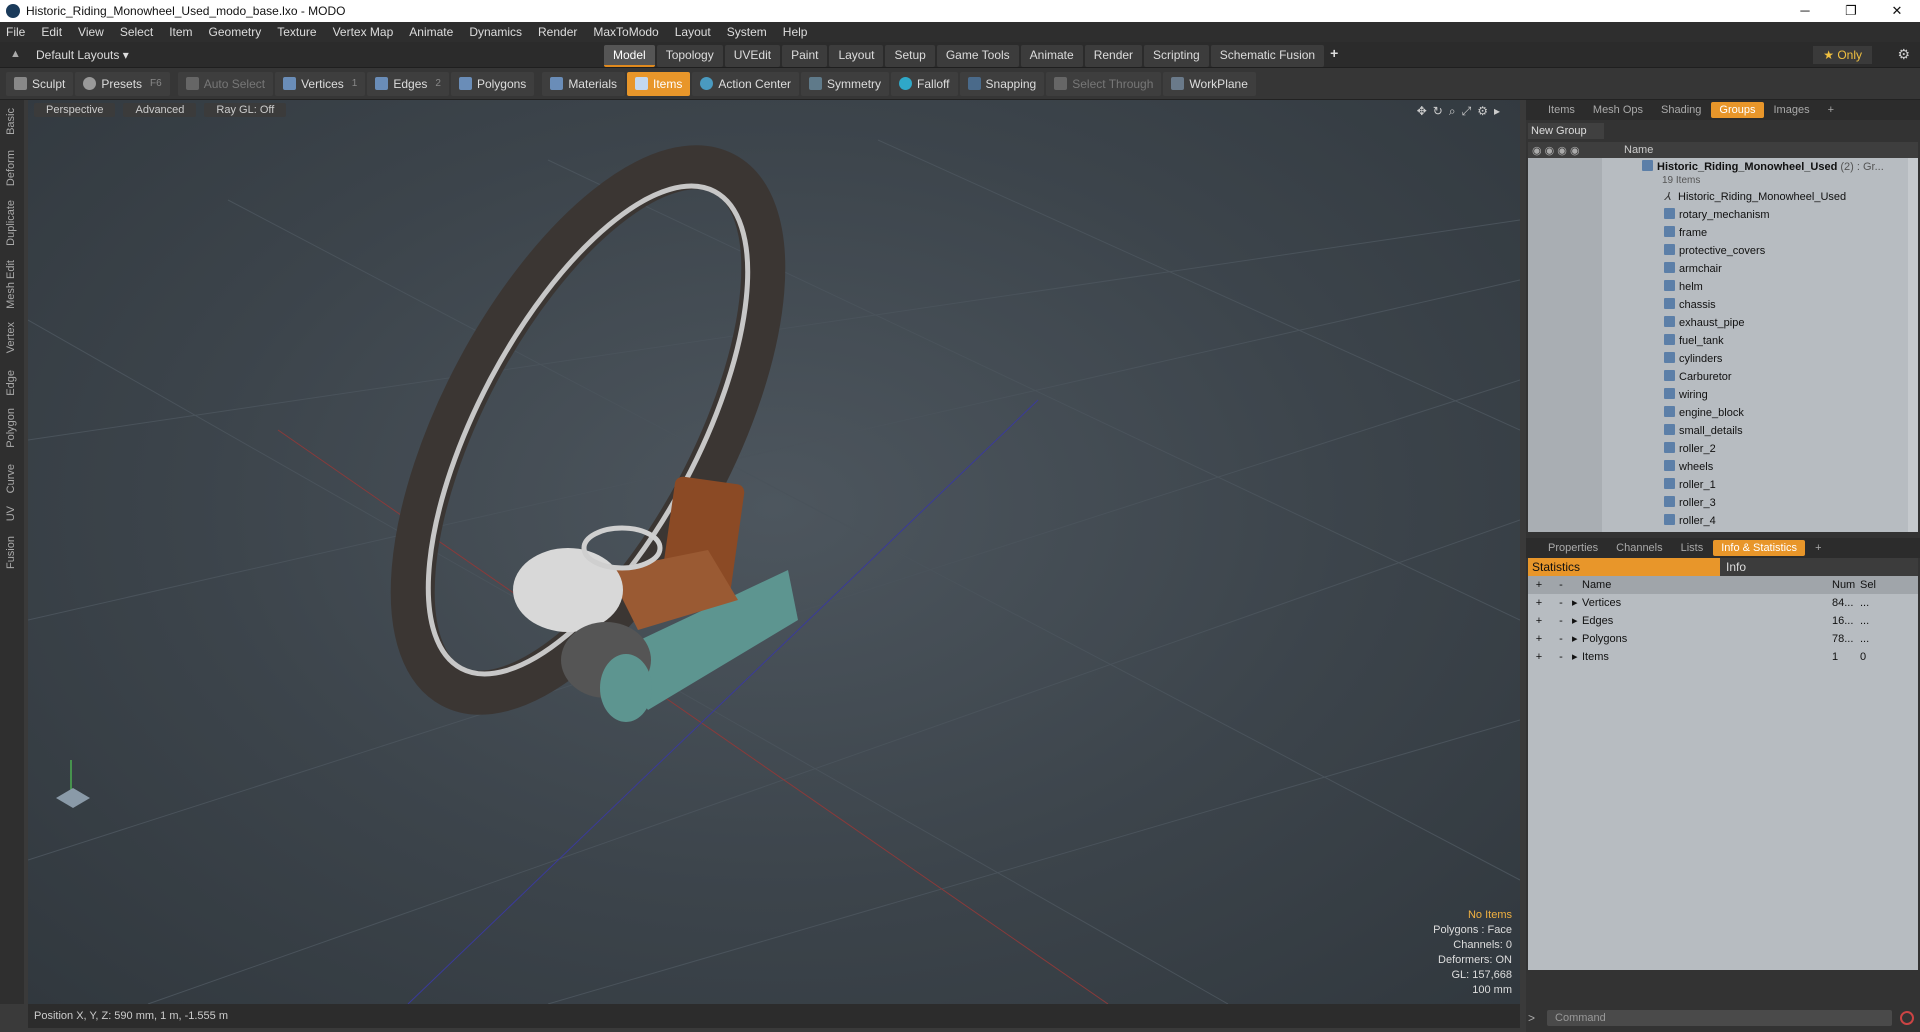 This screenshot has height=1032, width=1920. What do you see at coordinates (1723, 449) in the screenshot?
I see `group-item: roller_2` at bounding box center [1723, 449].